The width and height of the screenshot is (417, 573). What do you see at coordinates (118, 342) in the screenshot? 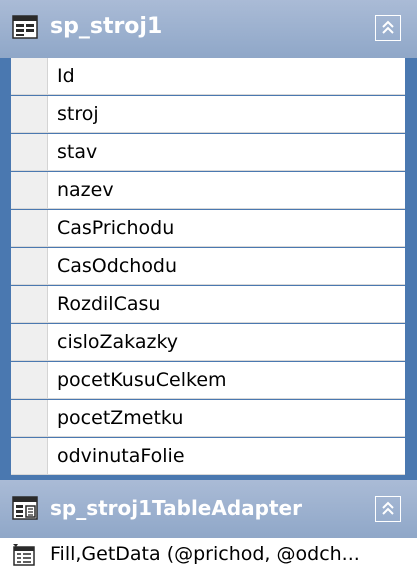
I see `column-name: cisloZakazky` at bounding box center [118, 342].